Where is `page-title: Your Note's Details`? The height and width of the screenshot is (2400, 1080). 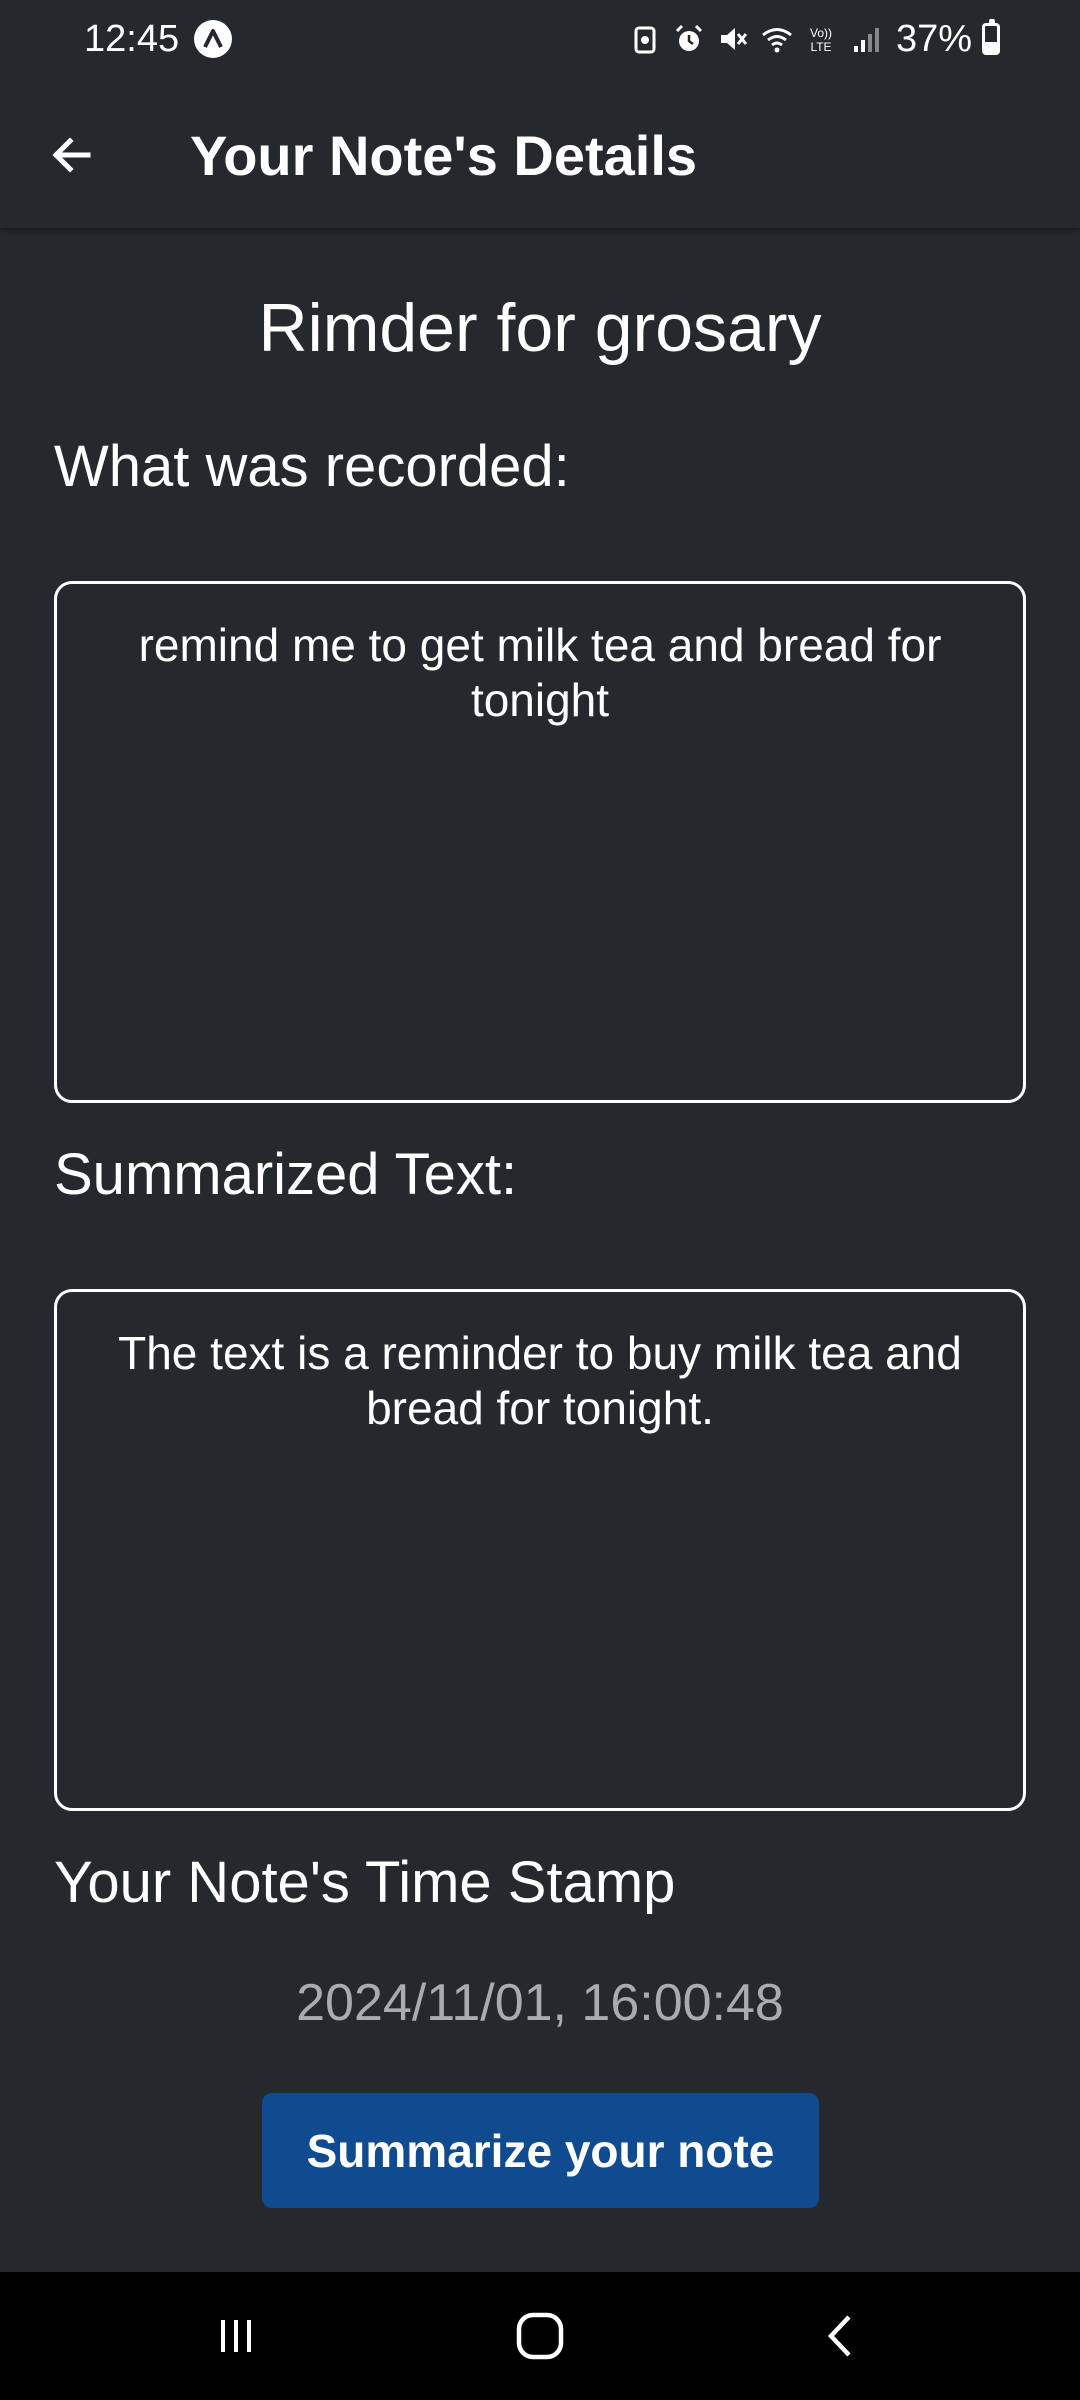
page-title: Your Note's Details is located at coordinates (444, 155).